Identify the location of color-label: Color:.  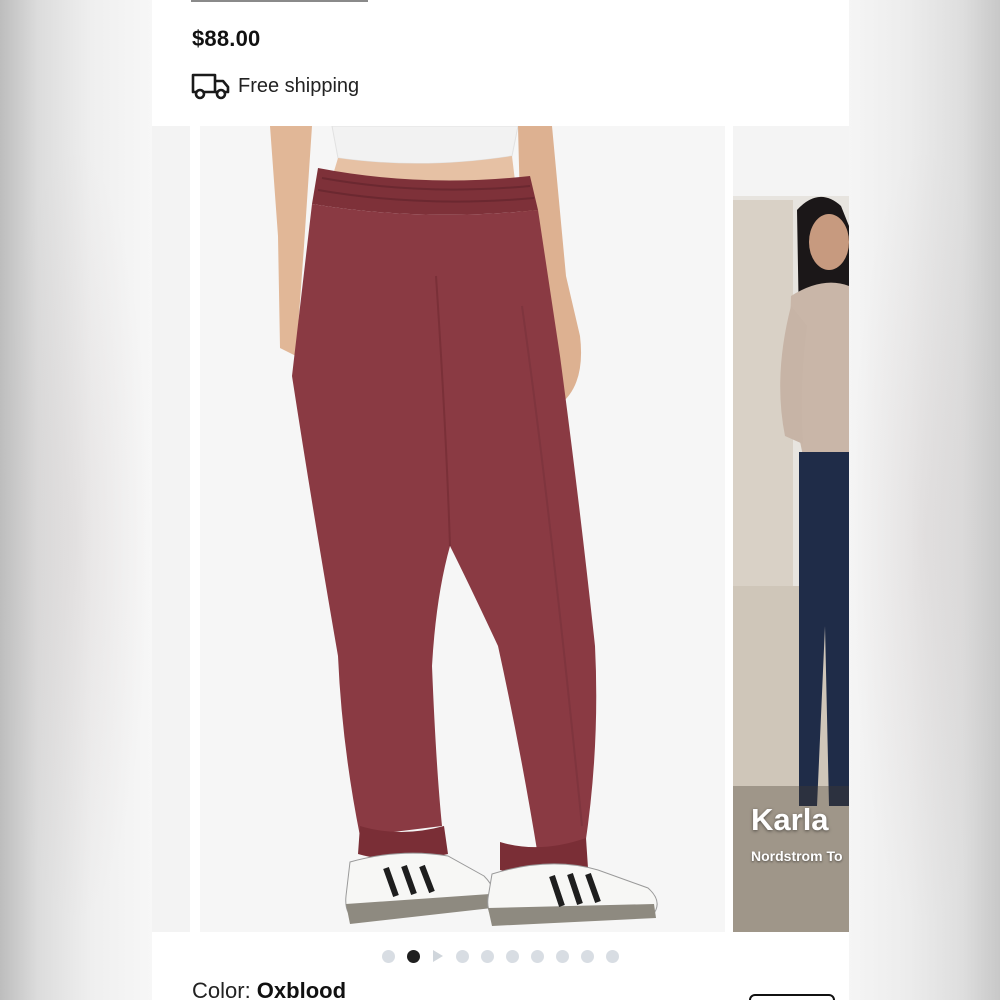
(224, 989).